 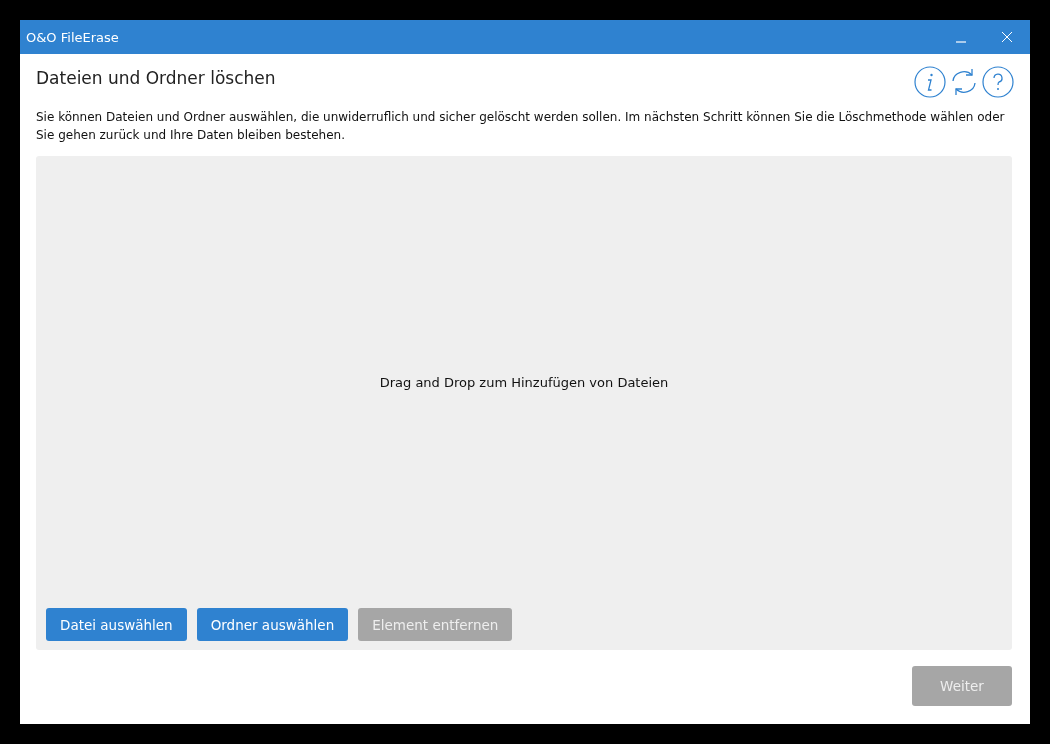 I want to click on window-title: O&O FileErase, so click(x=73, y=37).